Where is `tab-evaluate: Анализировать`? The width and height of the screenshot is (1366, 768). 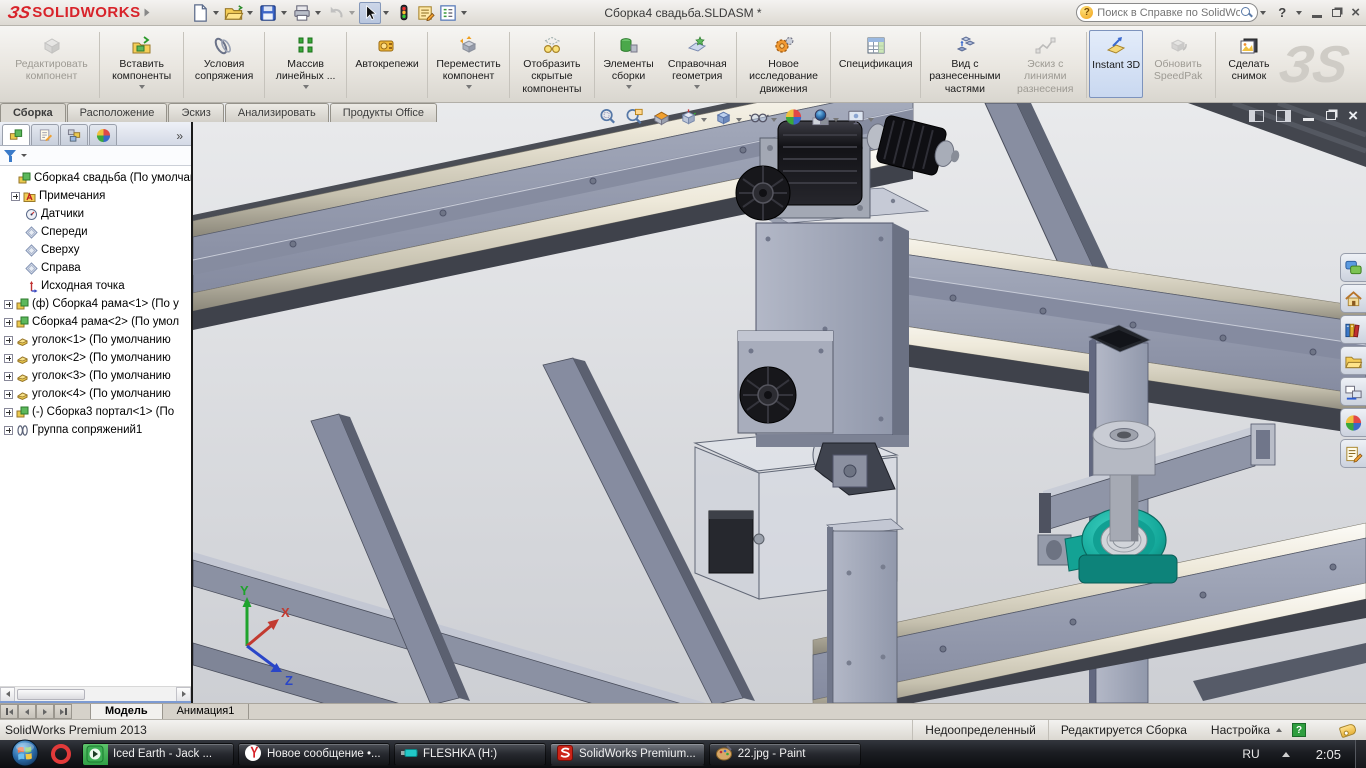 tab-evaluate: Анализировать is located at coordinates (276, 112).